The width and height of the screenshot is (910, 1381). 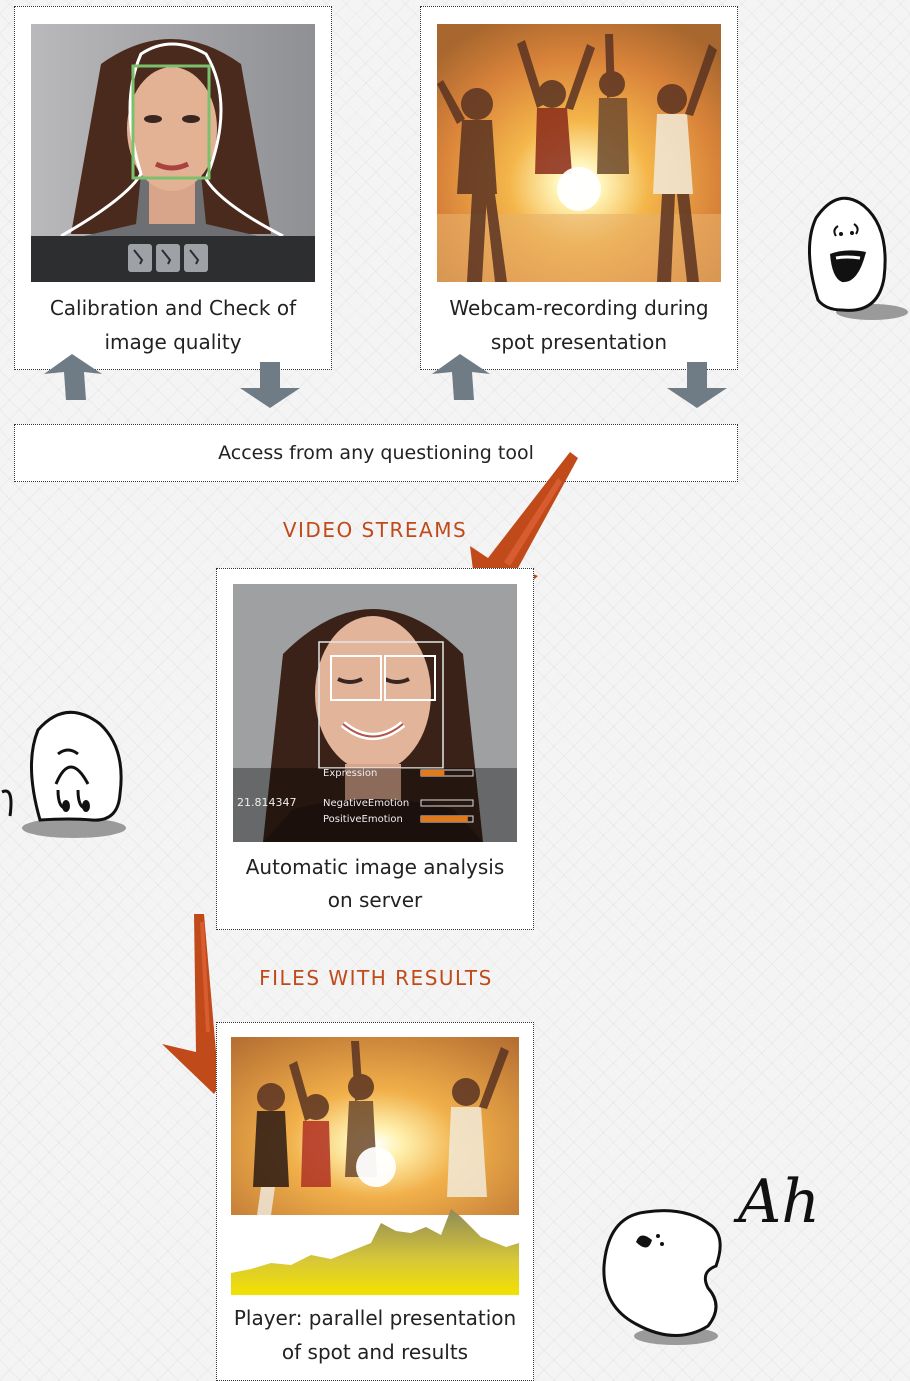 What do you see at coordinates (363, 819) in the screenshot?
I see `positive-emotion-label: PositiveEmotion` at bounding box center [363, 819].